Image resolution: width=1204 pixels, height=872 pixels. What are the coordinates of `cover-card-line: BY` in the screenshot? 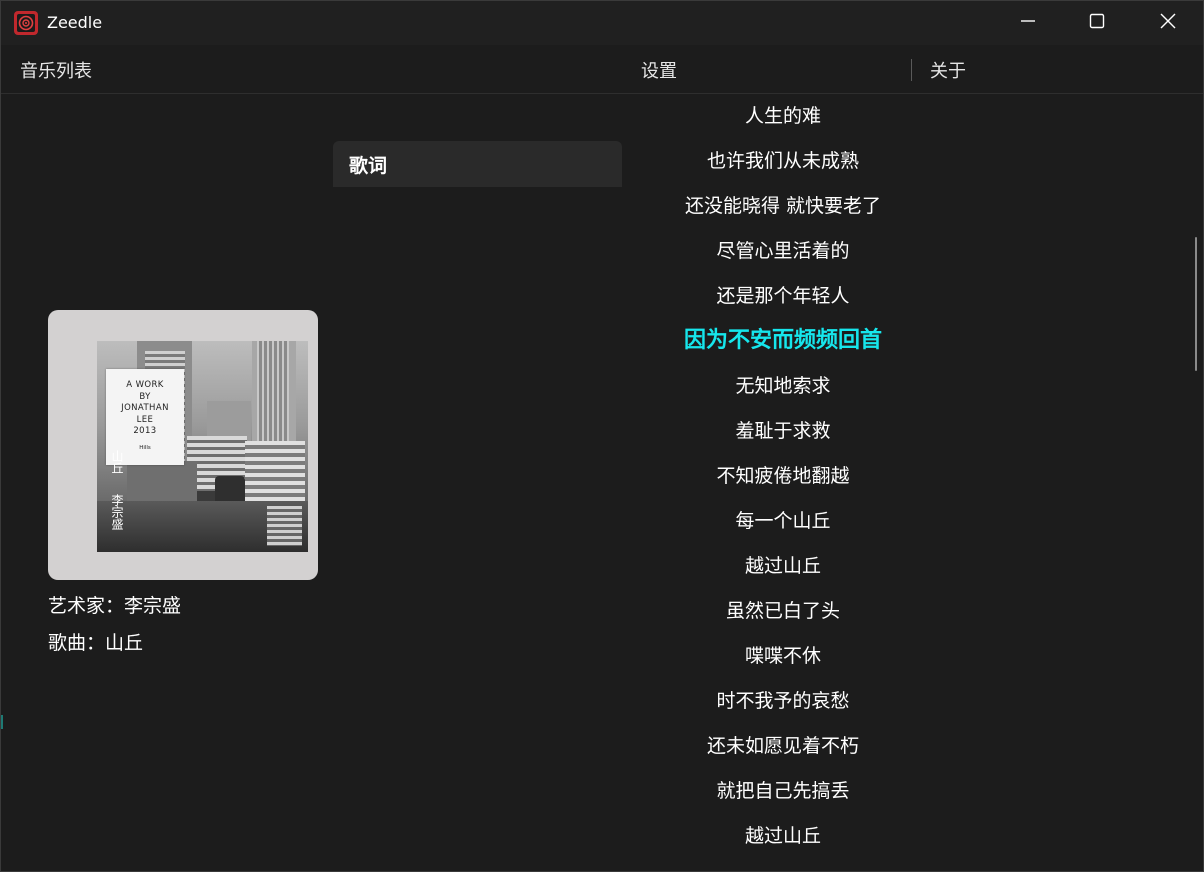 It's located at (145, 396).